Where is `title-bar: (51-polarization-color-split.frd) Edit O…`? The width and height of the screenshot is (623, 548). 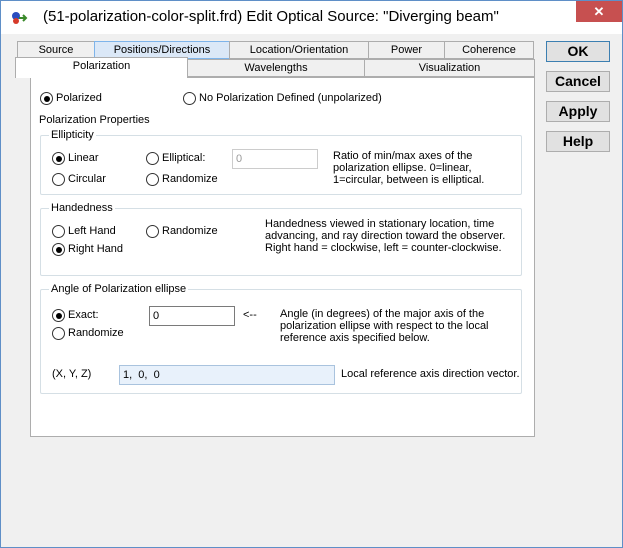 title-bar: (51-polarization-color-split.frd) Edit O… is located at coordinates (311, 17).